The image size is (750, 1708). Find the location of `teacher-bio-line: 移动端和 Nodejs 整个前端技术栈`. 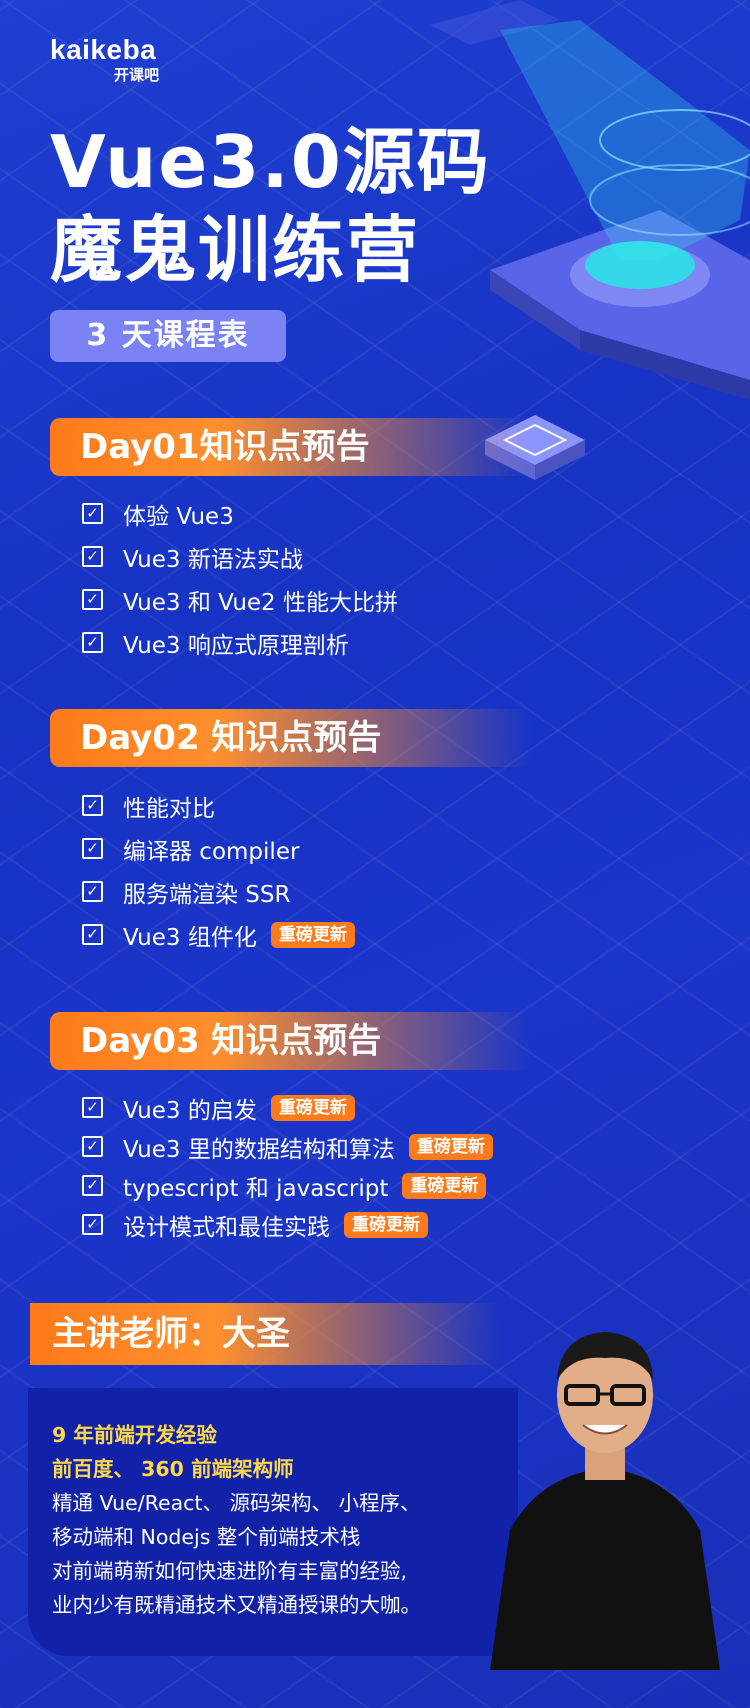

teacher-bio-line: 移动端和 Nodejs 整个前端技术栈 is located at coordinates (206, 1537).